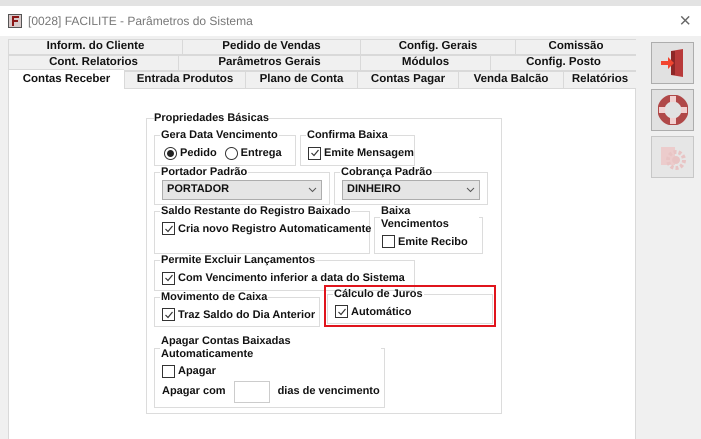 This screenshot has height=439, width=701. What do you see at coordinates (437, 47) in the screenshot?
I see `tab: Config. Gerais` at bounding box center [437, 47].